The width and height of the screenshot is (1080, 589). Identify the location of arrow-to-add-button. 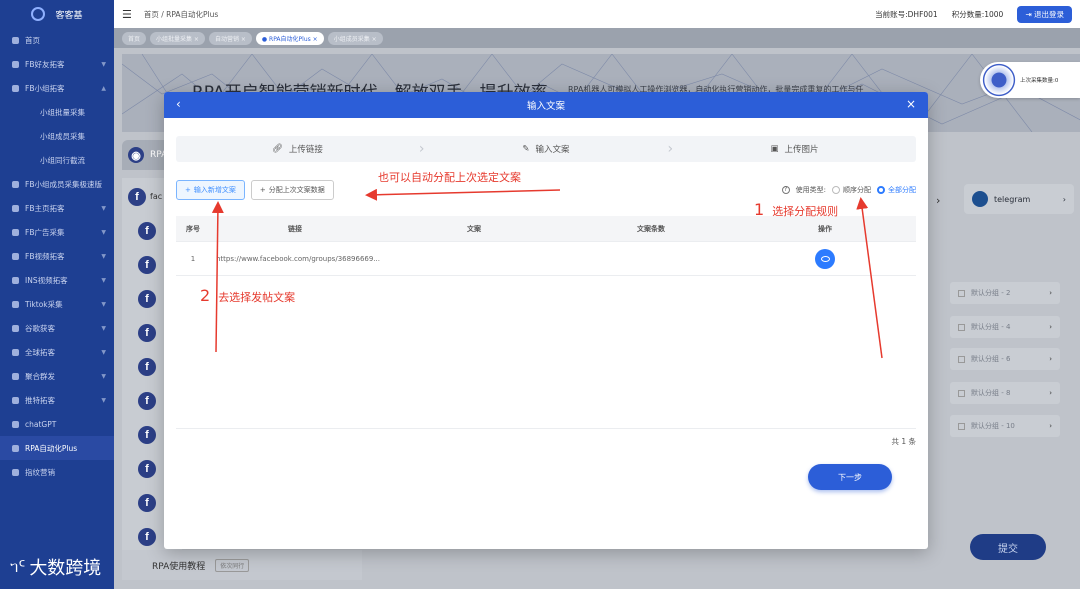
(217, 277).